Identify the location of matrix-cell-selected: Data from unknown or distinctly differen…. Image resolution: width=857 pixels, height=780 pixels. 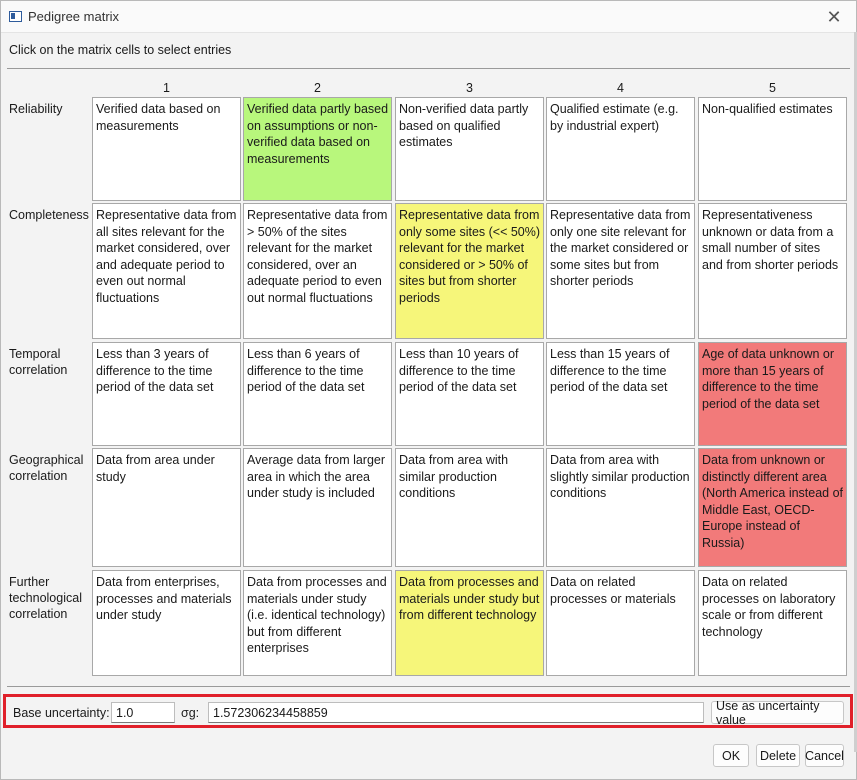
(772, 507).